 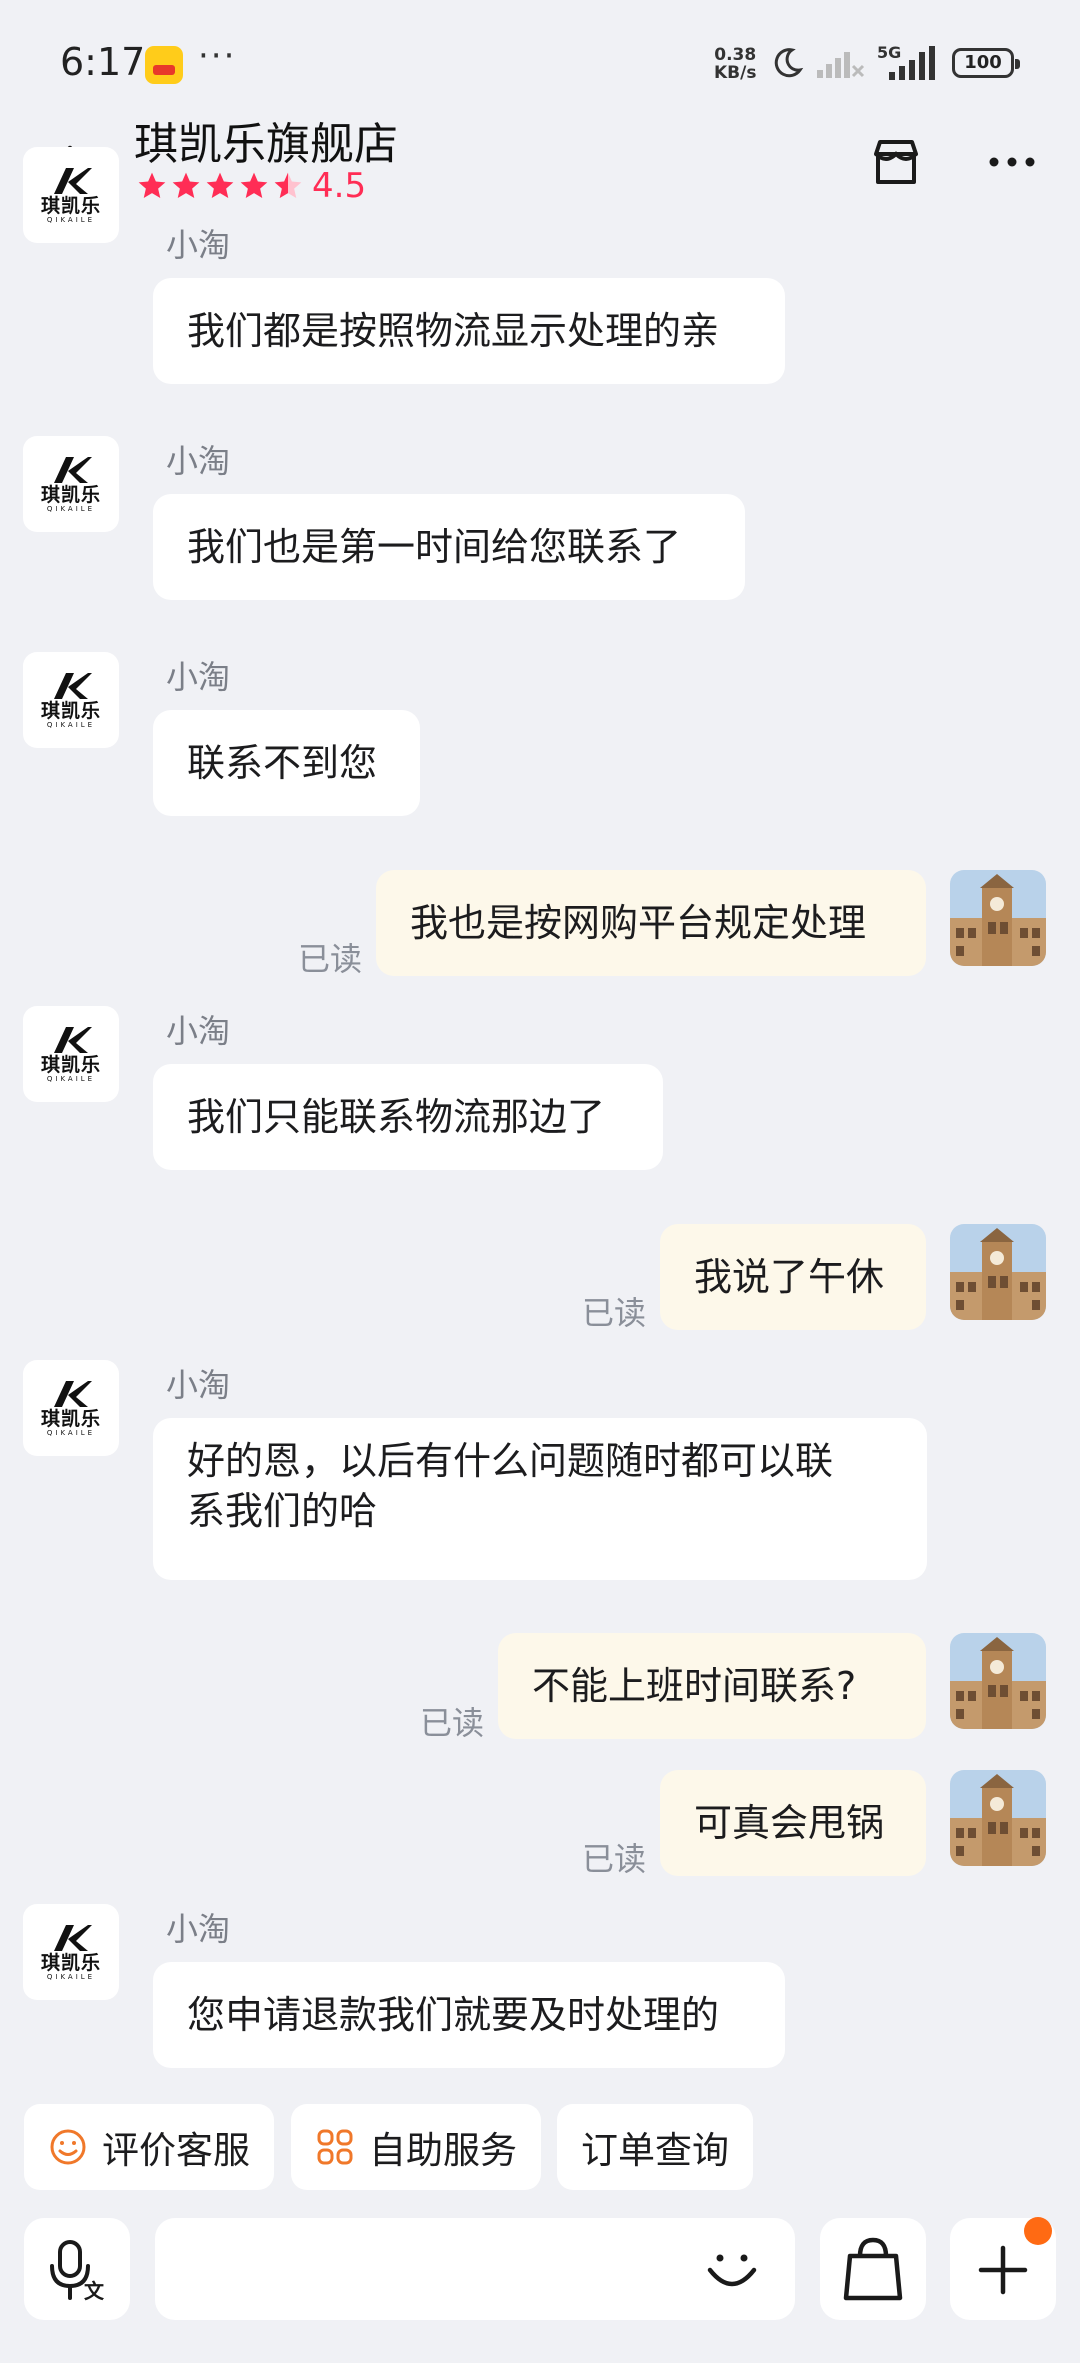 I want to click on message-bubble-incoming: 您申请退款我们就要及时处理的, so click(x=469, y=2015).